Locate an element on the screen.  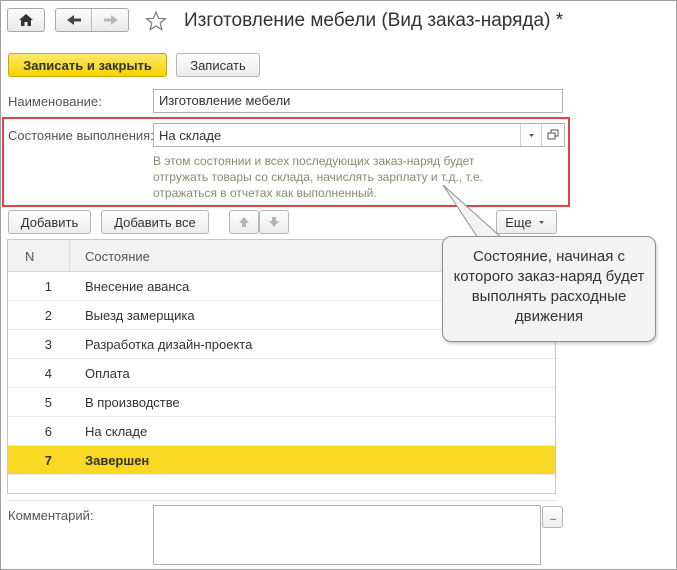
row-number: 5 is located at coordinates (48, 402).